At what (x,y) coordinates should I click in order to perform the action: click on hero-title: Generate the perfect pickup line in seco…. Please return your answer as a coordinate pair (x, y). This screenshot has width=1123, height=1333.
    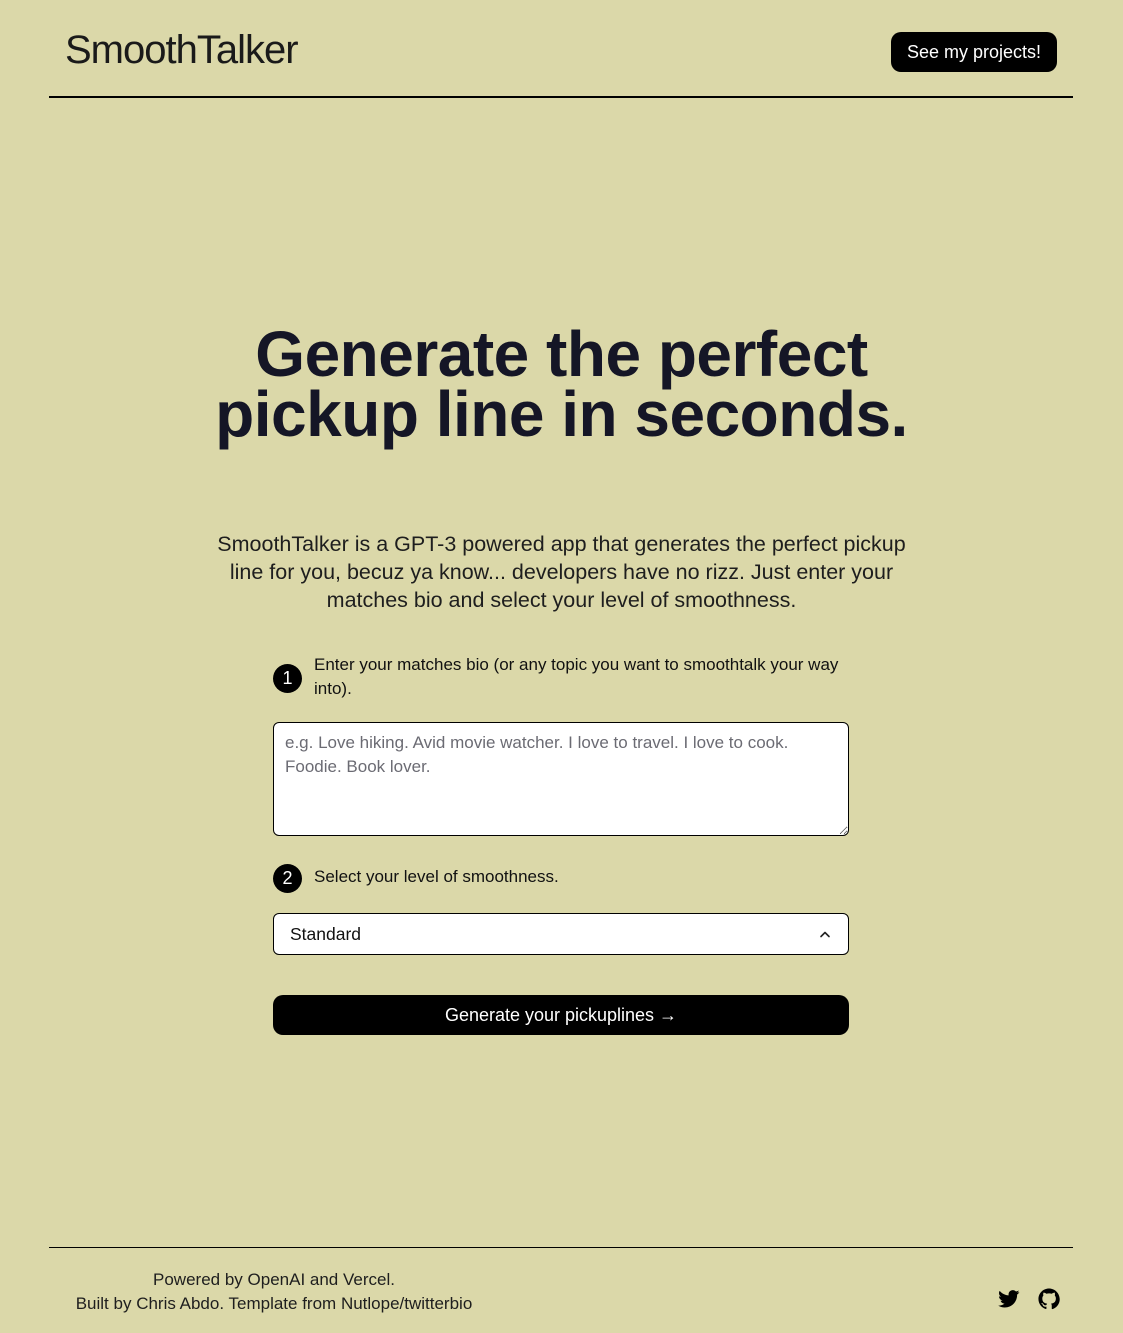
    Looking at the image, I should click on (561, 384).